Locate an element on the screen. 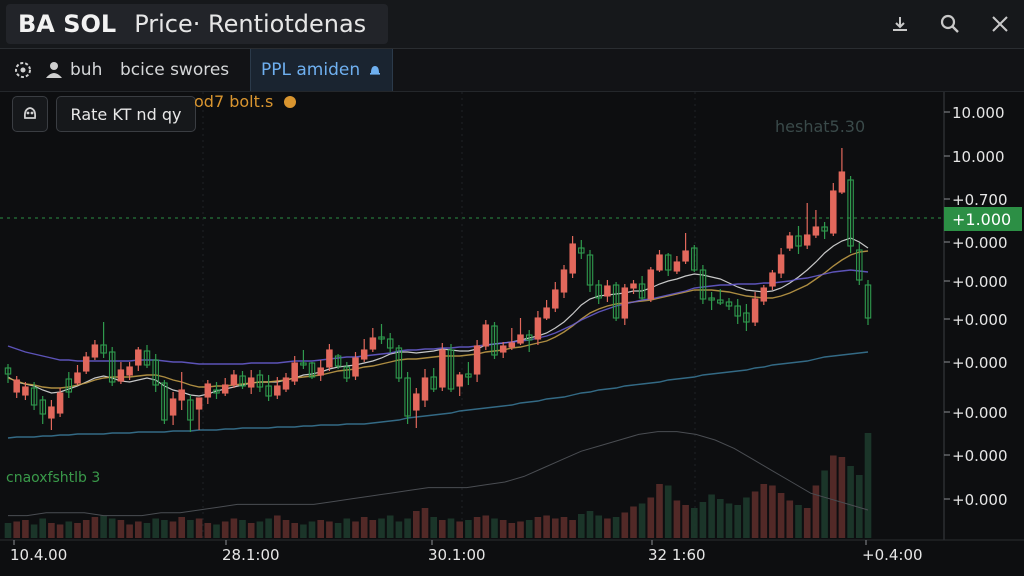 The image size is (1024, 576). time-label: +0.4:00 is located at coordinates (892, 555).